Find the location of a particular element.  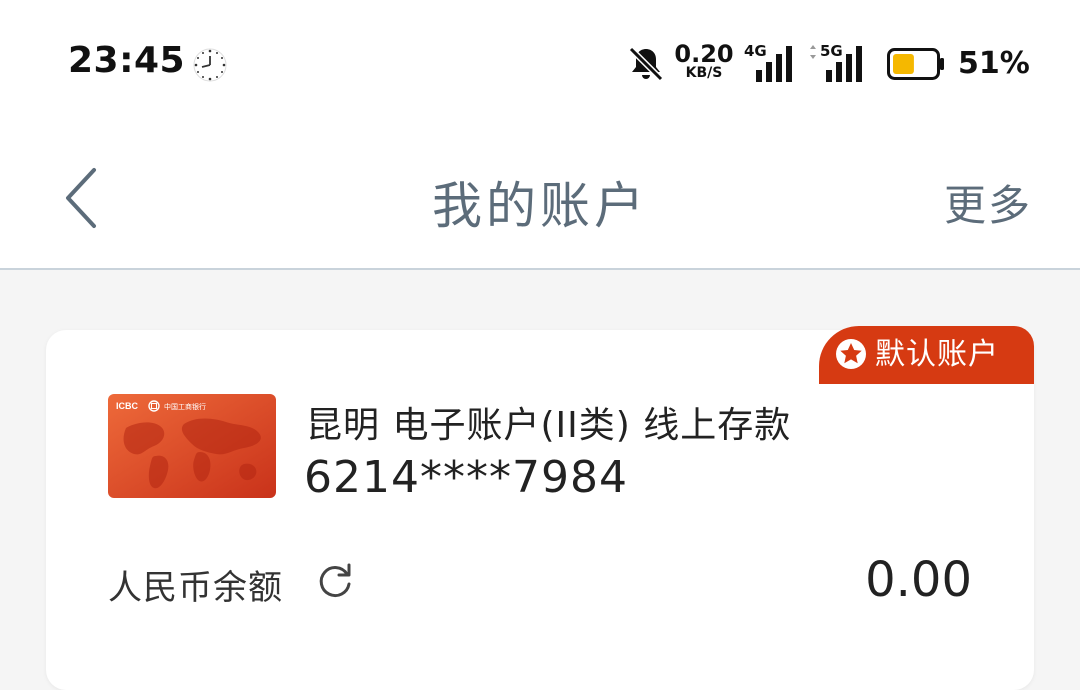

more-button: 更多 is located at coordinates (988, 202).